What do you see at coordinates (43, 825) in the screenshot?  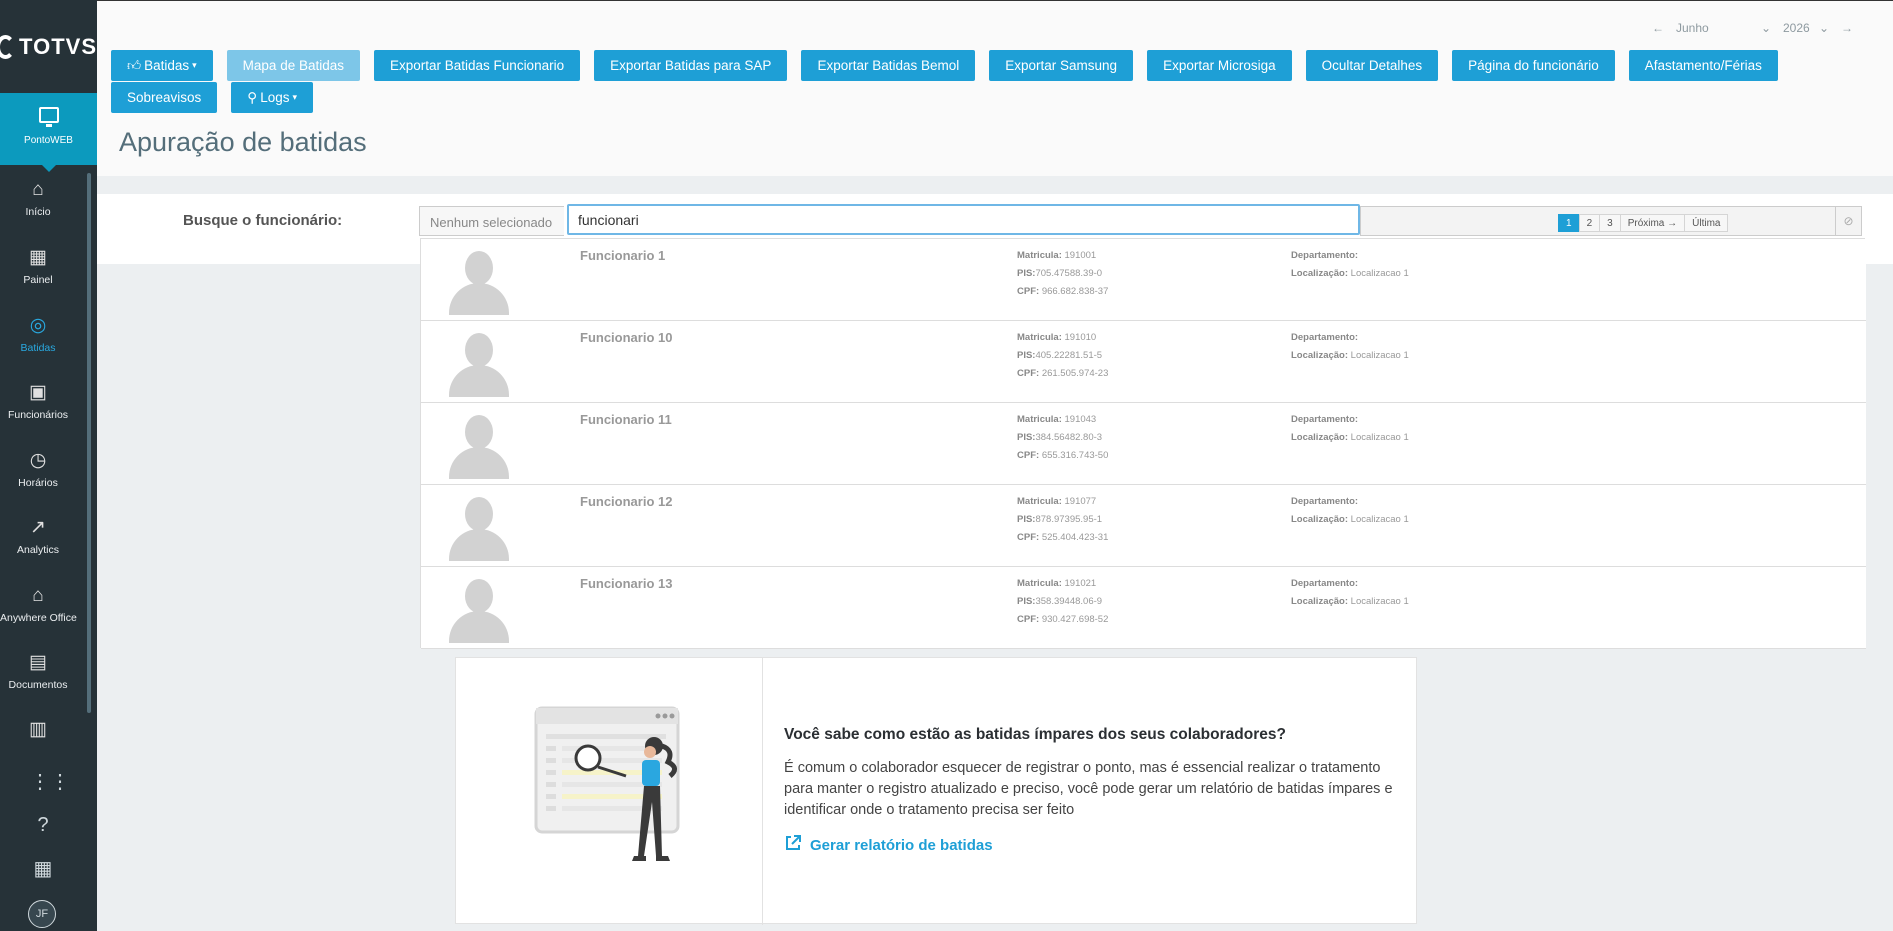 I see `help-icon: ?` at bounding box center [43, 825].